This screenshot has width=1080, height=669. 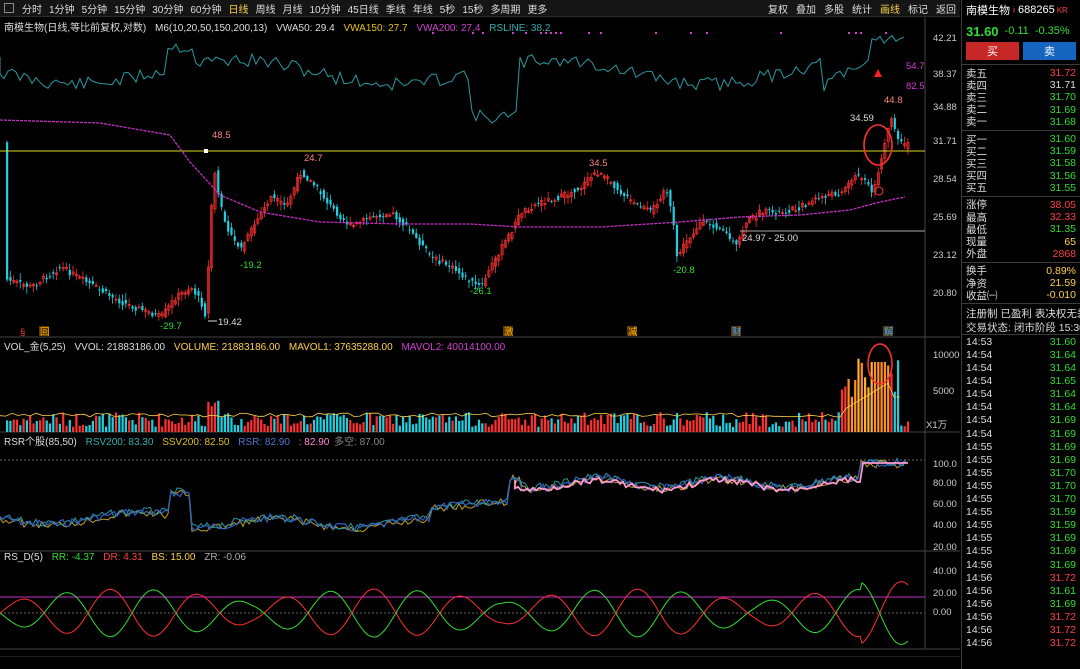 I want to click on period-tab-11: 季线, so click(x=396, y=8).